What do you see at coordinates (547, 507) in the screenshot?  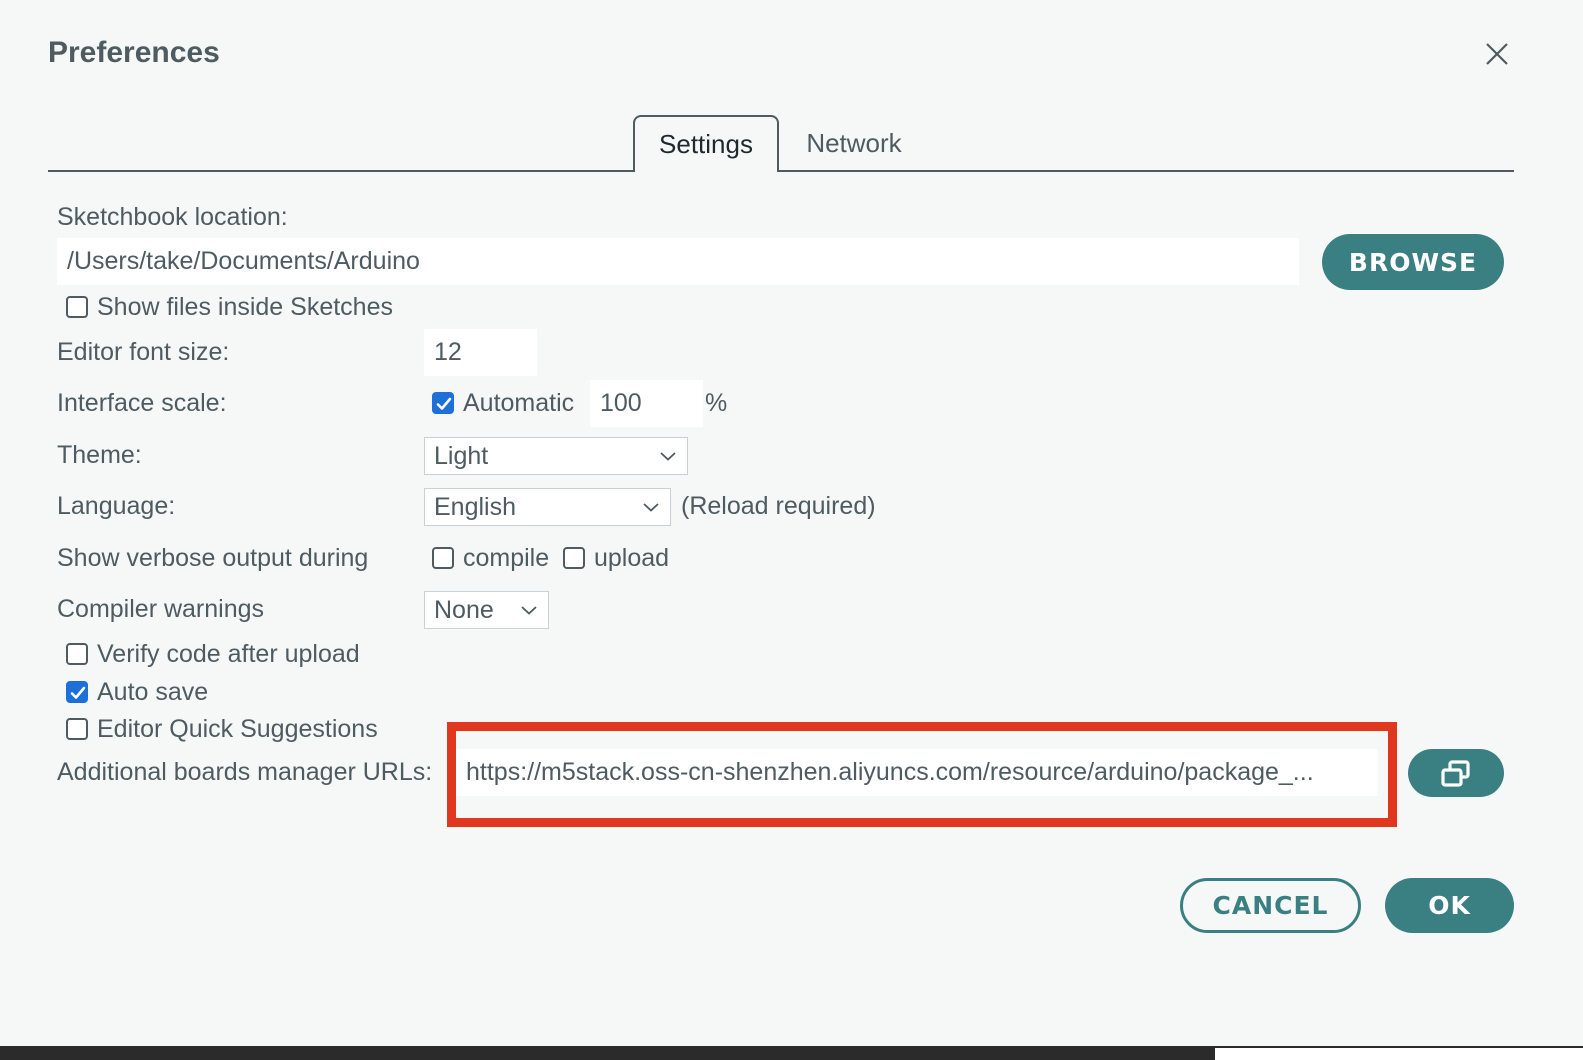 I see `language-select: English` at bounding box center [547, 507].